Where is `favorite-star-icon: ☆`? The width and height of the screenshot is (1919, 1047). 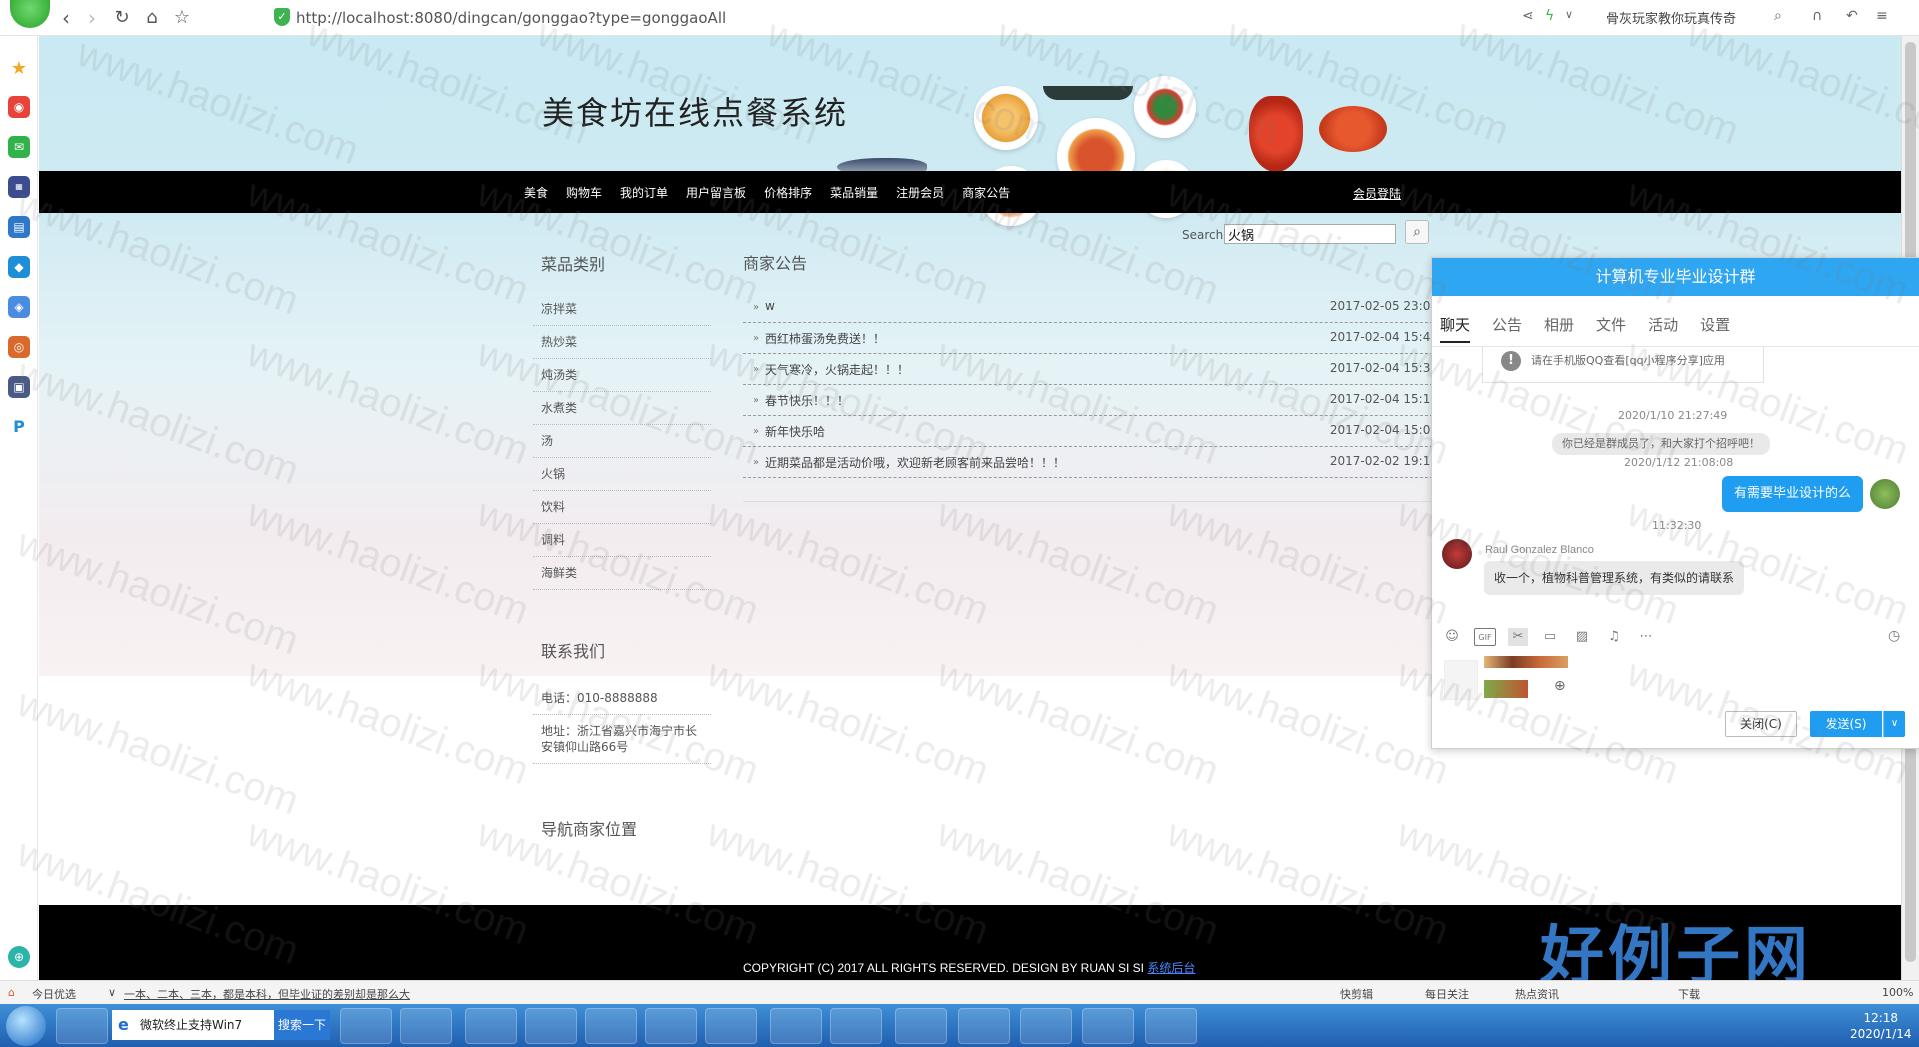
favorite-star-icon: ☆ is located at coordinates (182, 18).